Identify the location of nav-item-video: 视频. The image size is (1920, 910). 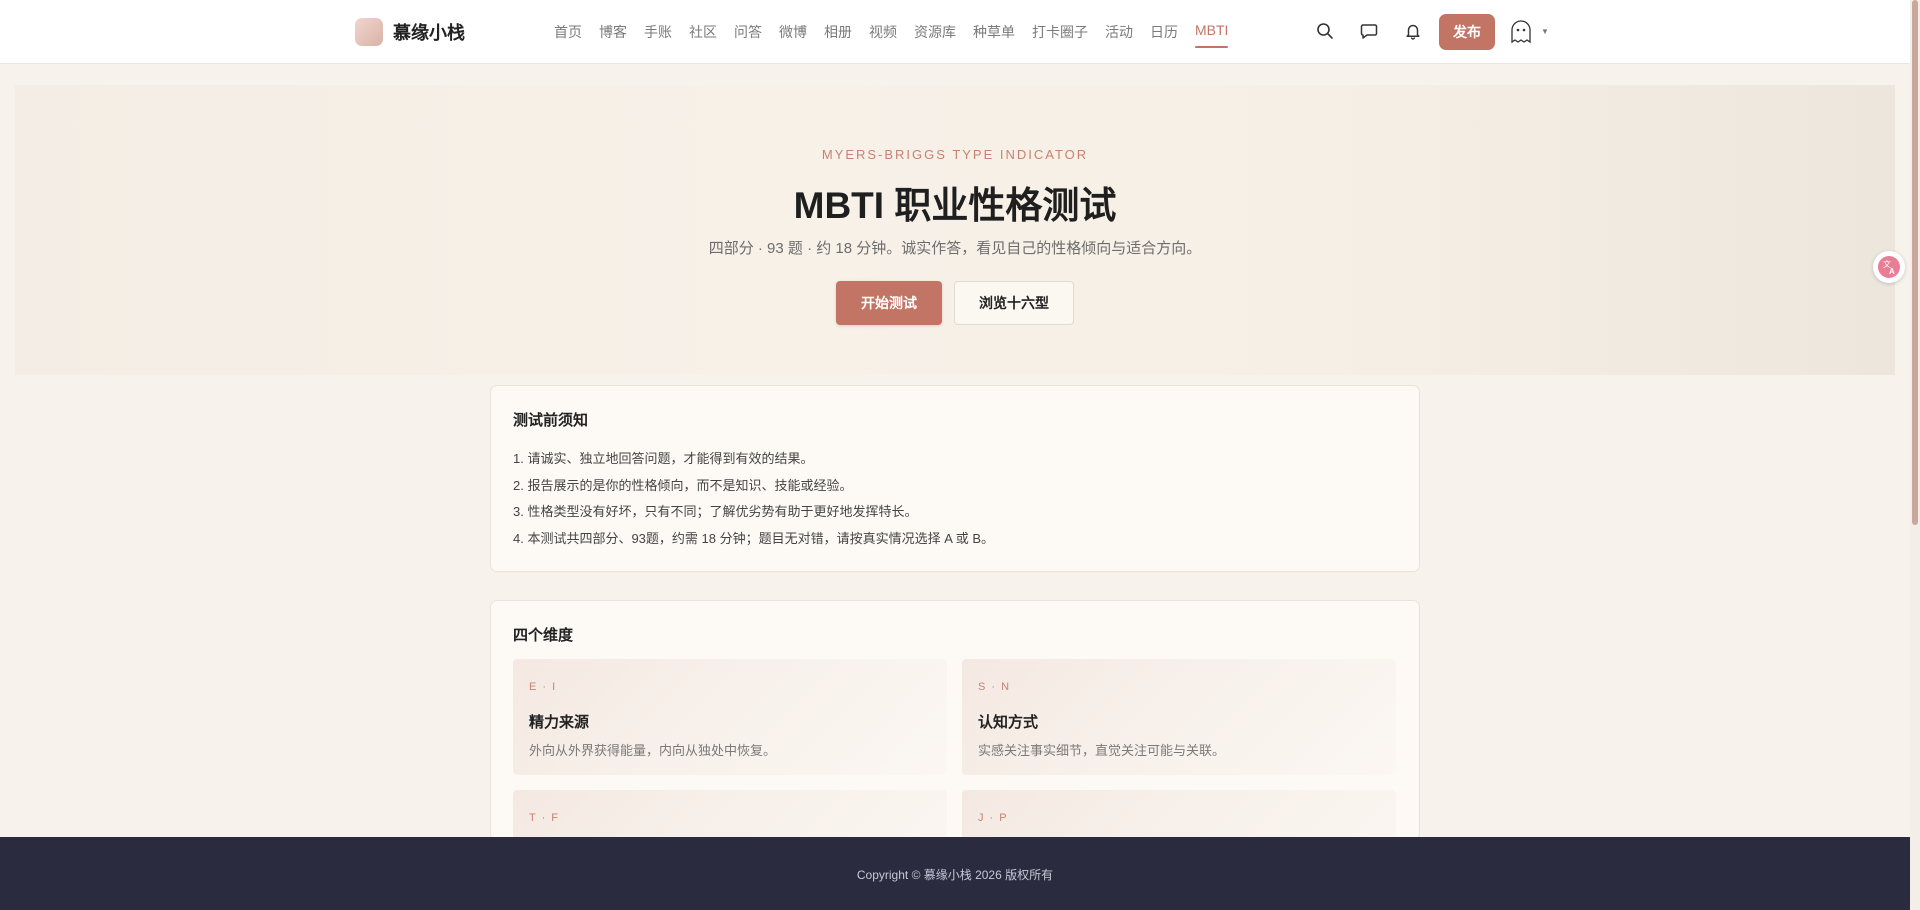
(883, 32).